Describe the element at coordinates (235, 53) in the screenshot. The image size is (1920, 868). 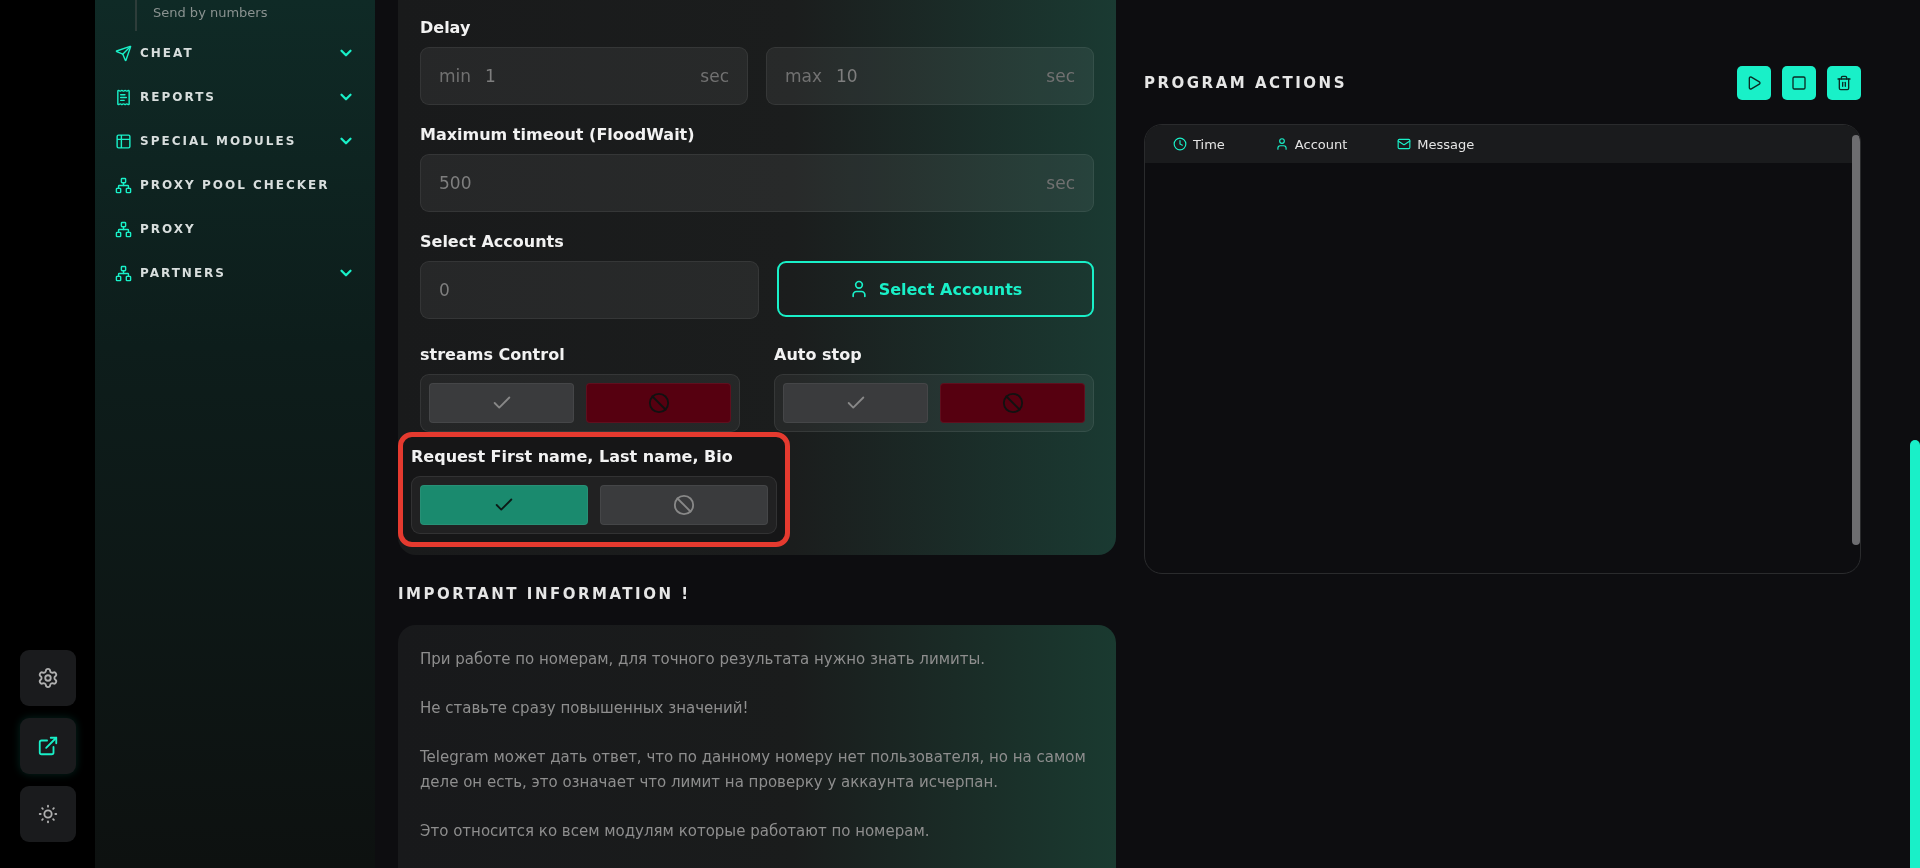
I see `nav-item: CHEAT` at that location.